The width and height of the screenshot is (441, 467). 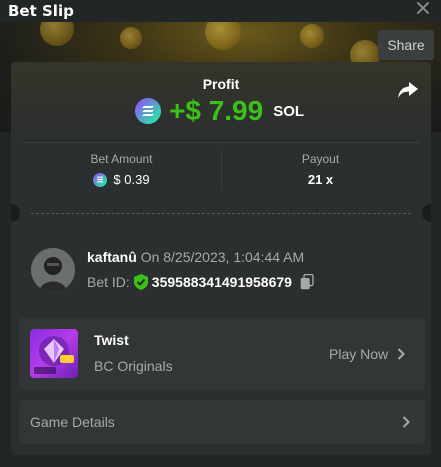 I want to click on bet-slip-header: Bet Slip, so click(x=220, y=11).